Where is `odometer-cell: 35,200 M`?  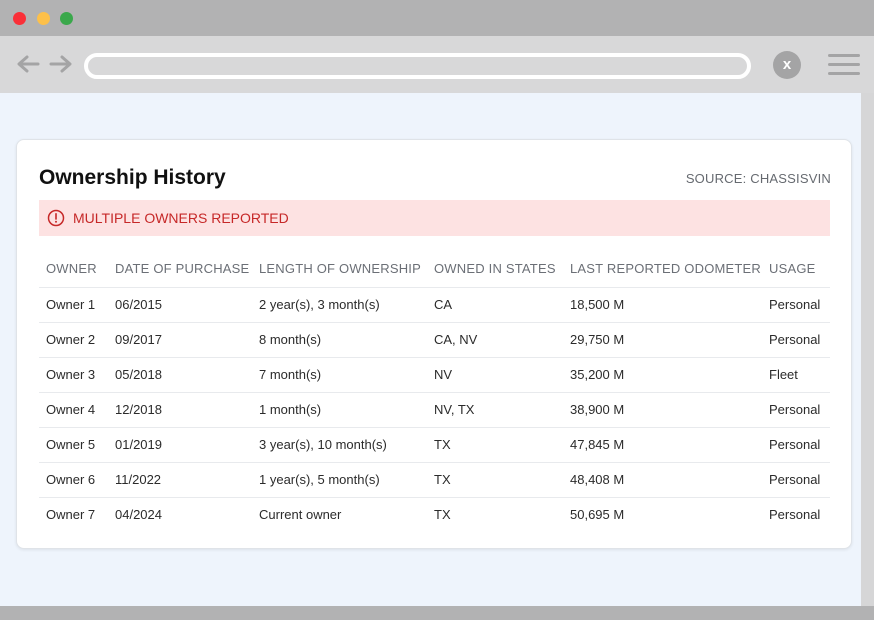
odometer-cell: 35,200 M is located at coordinates (597, 374).